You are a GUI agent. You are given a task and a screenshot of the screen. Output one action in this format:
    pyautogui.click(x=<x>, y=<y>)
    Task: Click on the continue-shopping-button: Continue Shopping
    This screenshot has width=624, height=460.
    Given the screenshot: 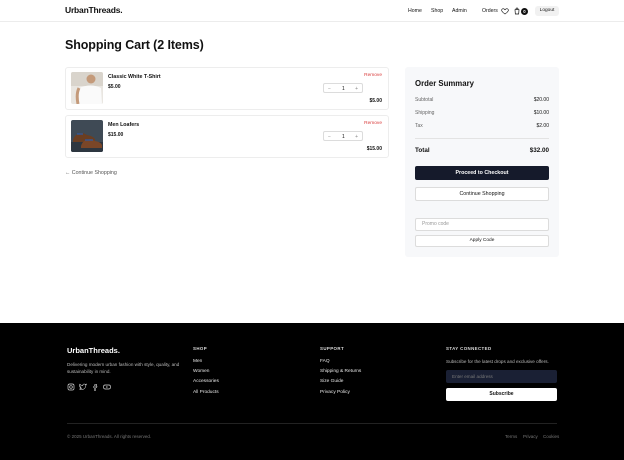 What is the action you would take?
    pyautogui.click(x=482, y=194)
    